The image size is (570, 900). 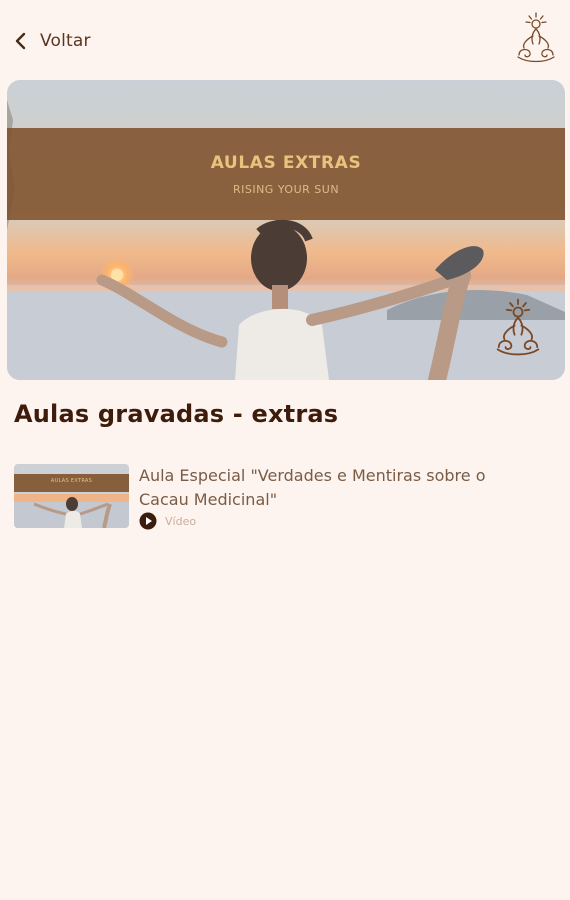 What do you see at coordinates (536, 37) in the screenshot?
I see `meditation-logo-icon` at bounding box center [536, 37].